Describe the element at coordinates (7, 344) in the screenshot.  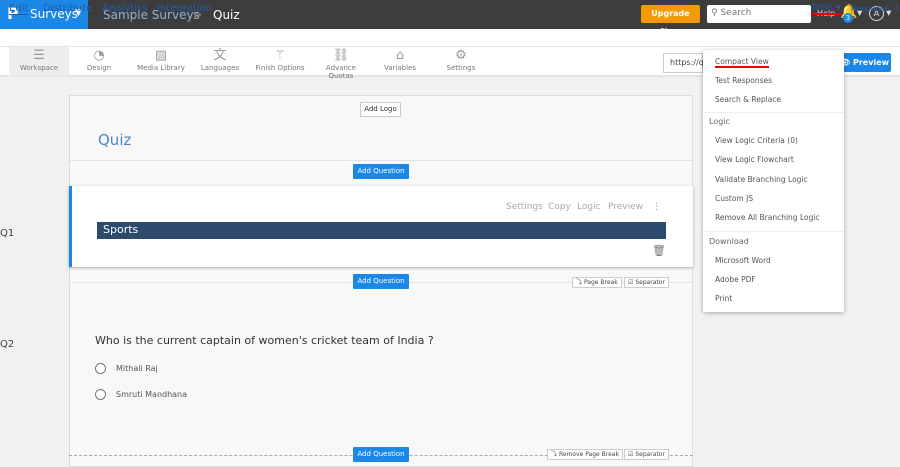
I see `question-number: Q2` at that location.